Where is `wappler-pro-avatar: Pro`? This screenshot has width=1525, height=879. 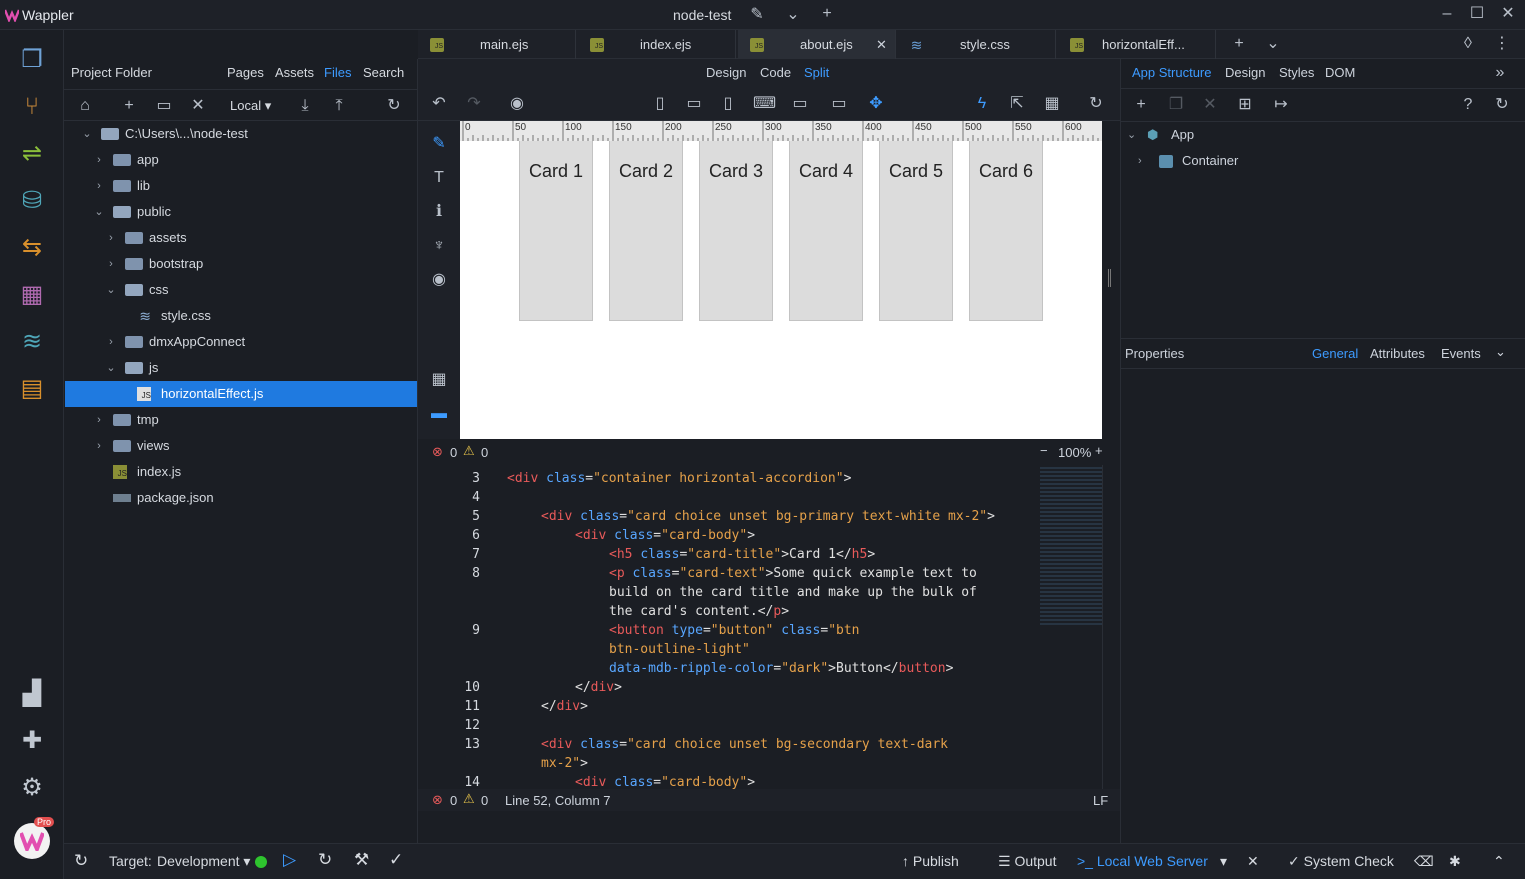 wappler-pro-avatar: Pro is located at coordinates (34, 838).